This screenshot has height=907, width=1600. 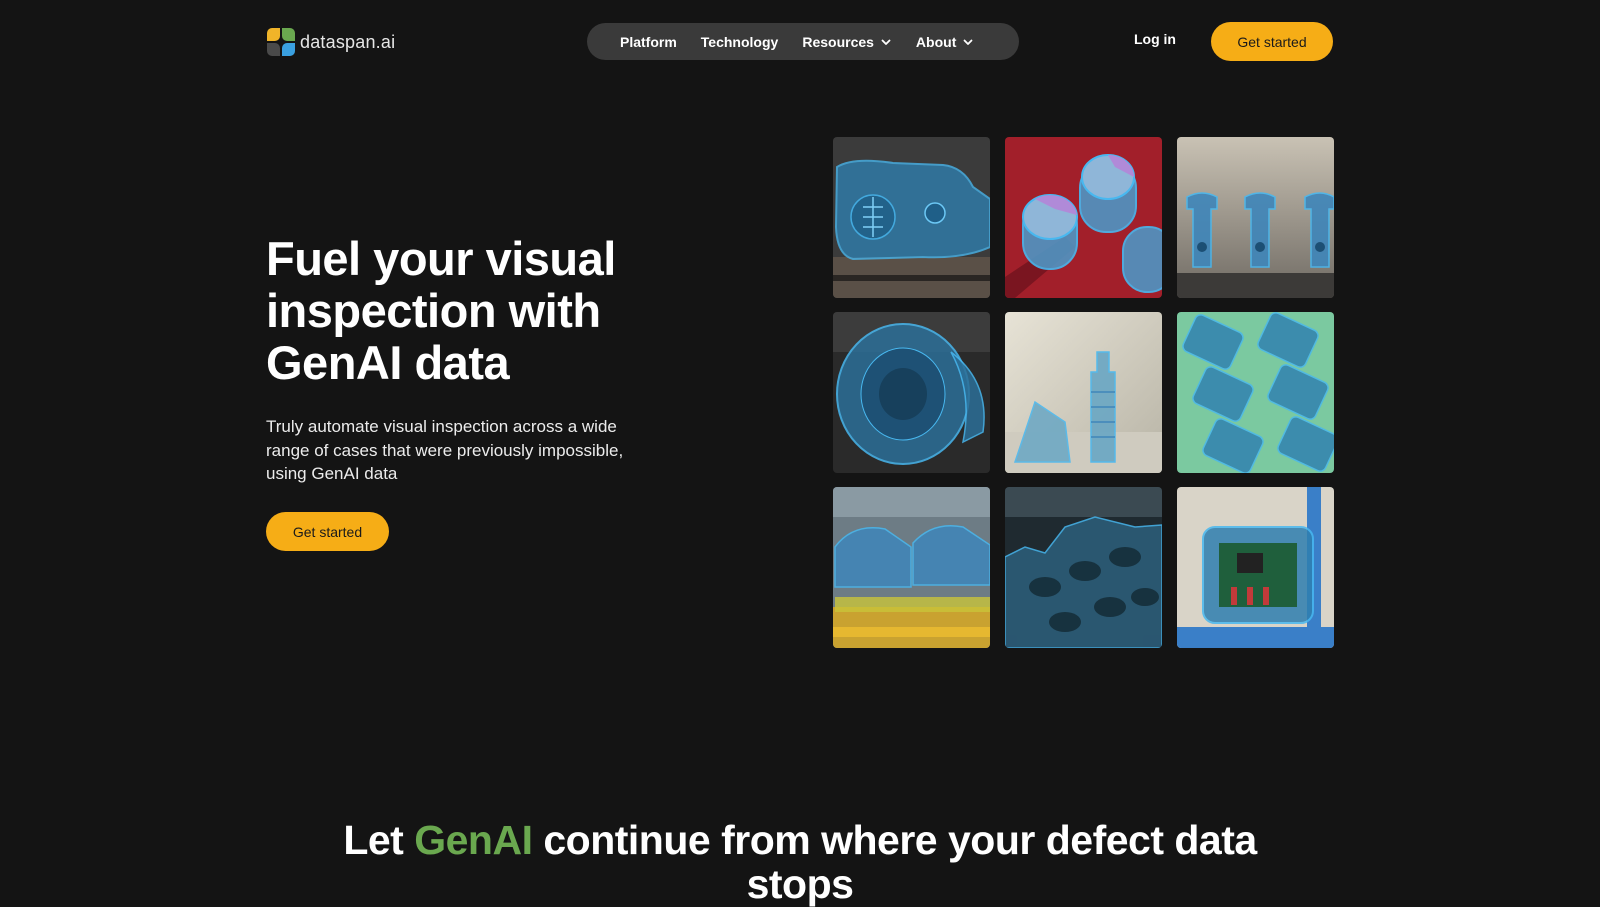 What do you see at coordinates (1255, 567) in the screenshot?
I see `image-tile-circuit-board` at bounding box center [1255, 567].